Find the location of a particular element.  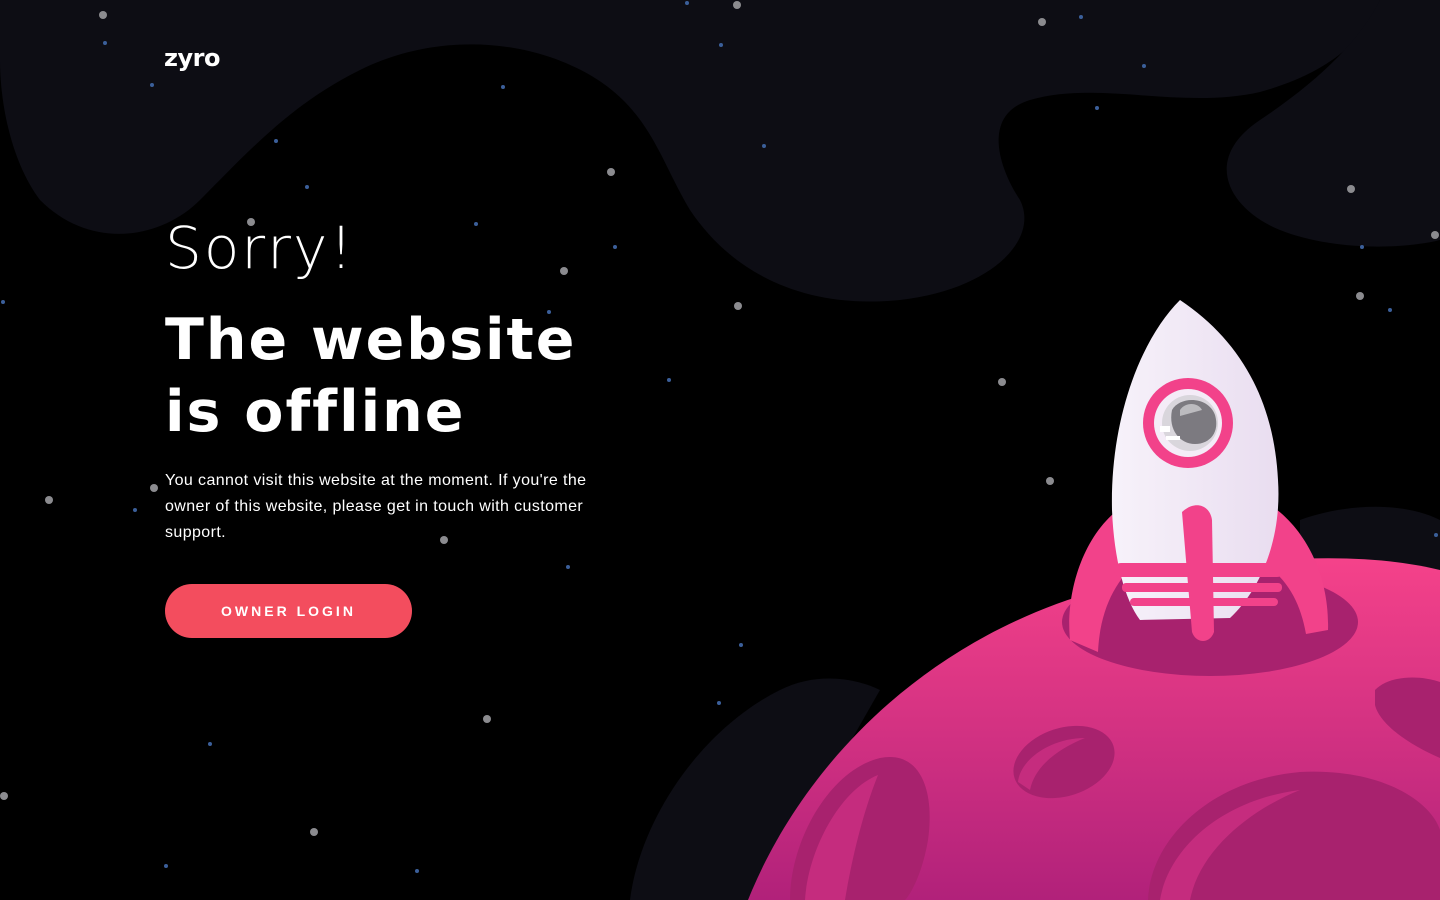

zyro-logo: zyro is located at coordinates (196, 60).